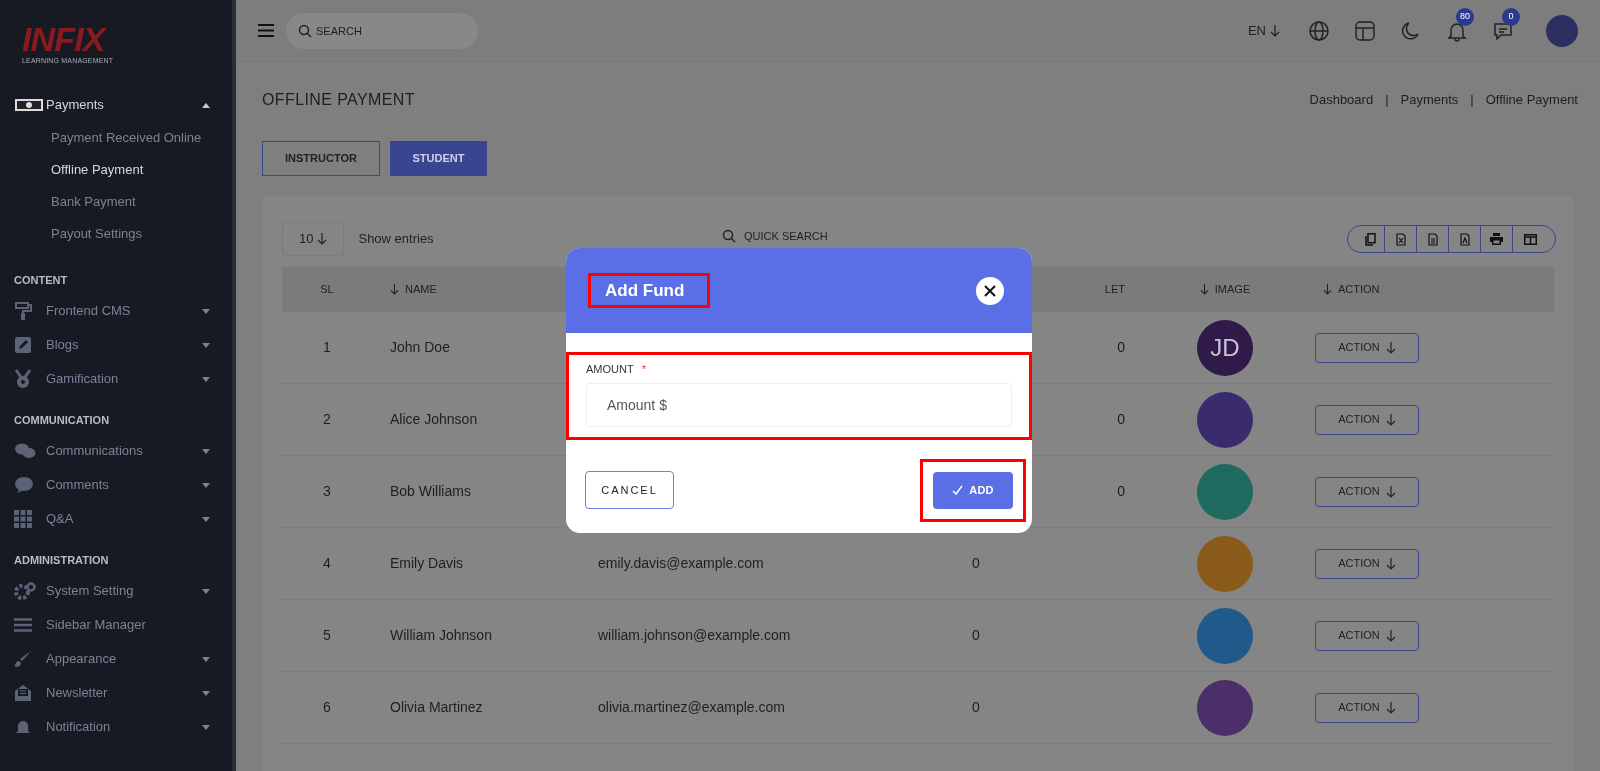 The width and height of the screenshot is (1600, 771). What do you see at coordinates (23, 519) in the screenshot?
I see `grid-icon` at bounding box center [23, 519].